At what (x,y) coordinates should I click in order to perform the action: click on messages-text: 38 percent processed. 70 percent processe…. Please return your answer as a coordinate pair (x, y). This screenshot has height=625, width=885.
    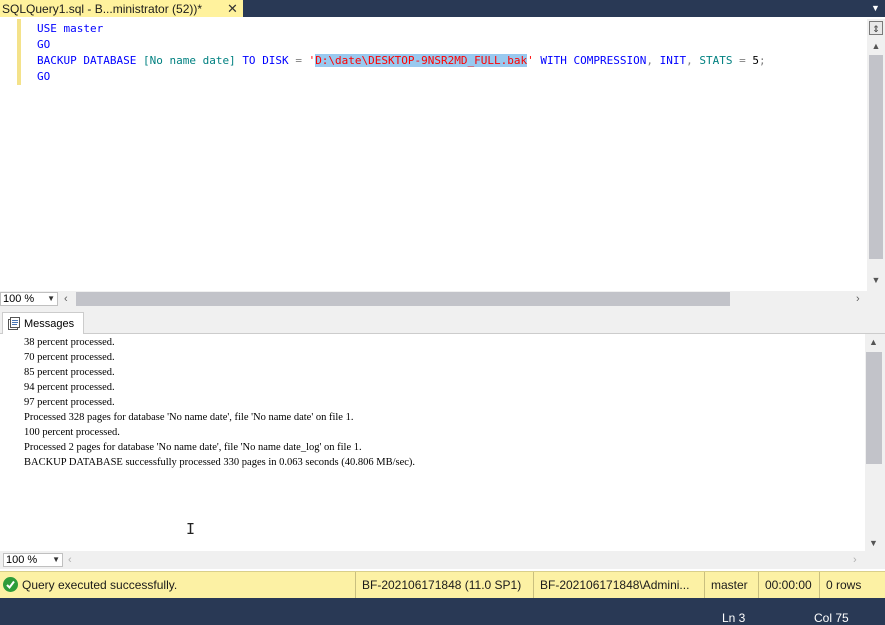
    Looking at the image, I should click on (219, 402).